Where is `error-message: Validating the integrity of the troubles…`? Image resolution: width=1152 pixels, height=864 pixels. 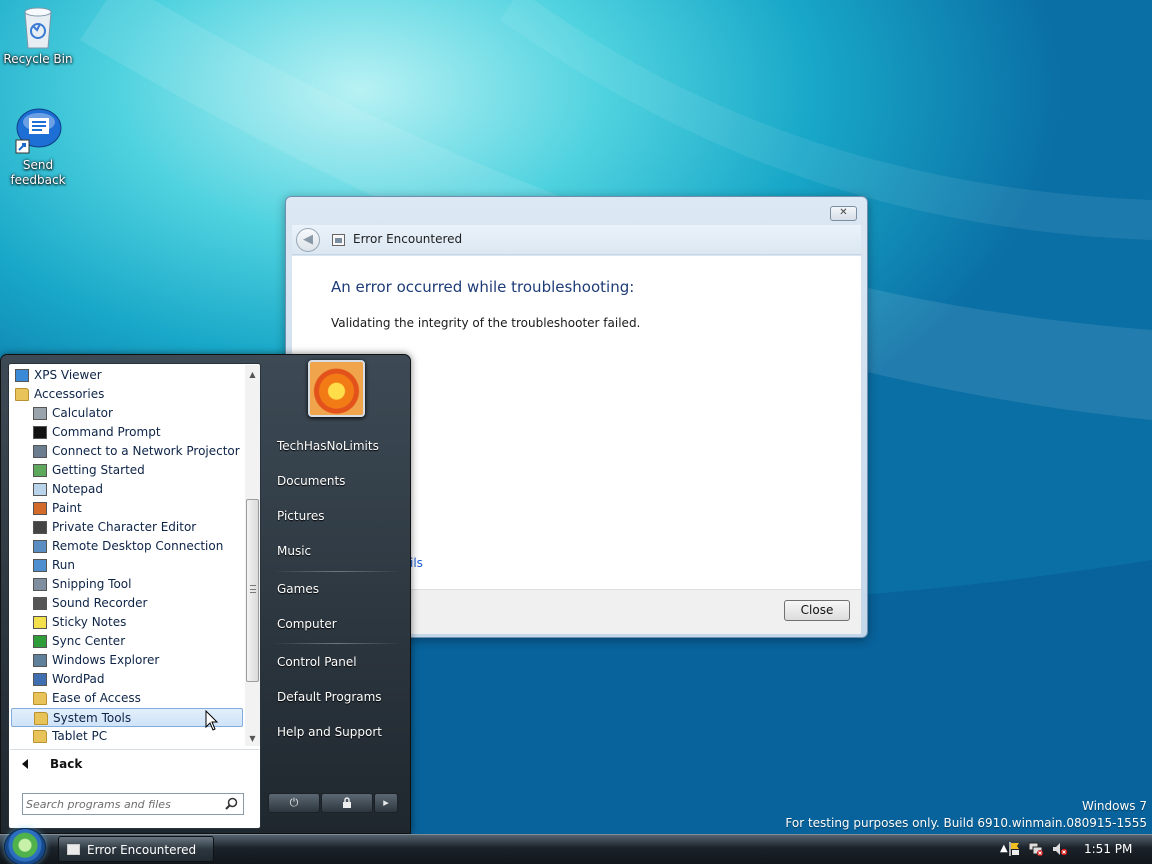 error-message: Validating the integrity of the troubles… is located at coordinates (486, 323).